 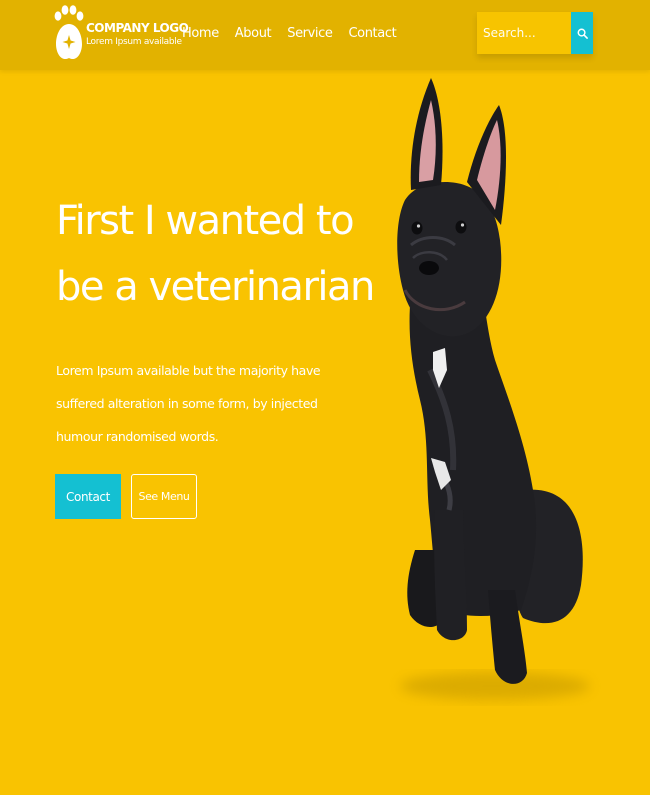 What do you see at coordinates (137, 28) in the screenshot?
I see `brand-name: COMPANY LOGO` at bounding box center [137, 28].